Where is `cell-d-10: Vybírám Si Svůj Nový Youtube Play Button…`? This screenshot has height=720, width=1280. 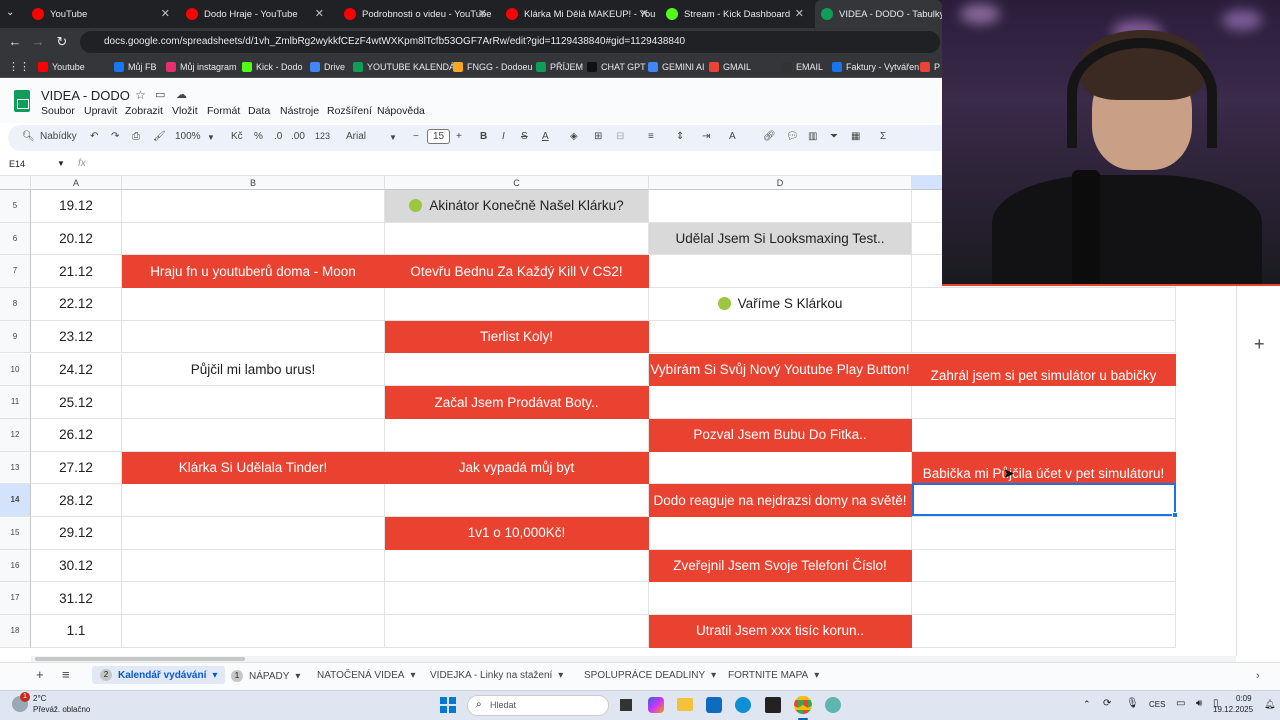 cell-d-10: Vybírám Si Svůj Nový Youtube Play Button… is located at coordinates (780, 370).